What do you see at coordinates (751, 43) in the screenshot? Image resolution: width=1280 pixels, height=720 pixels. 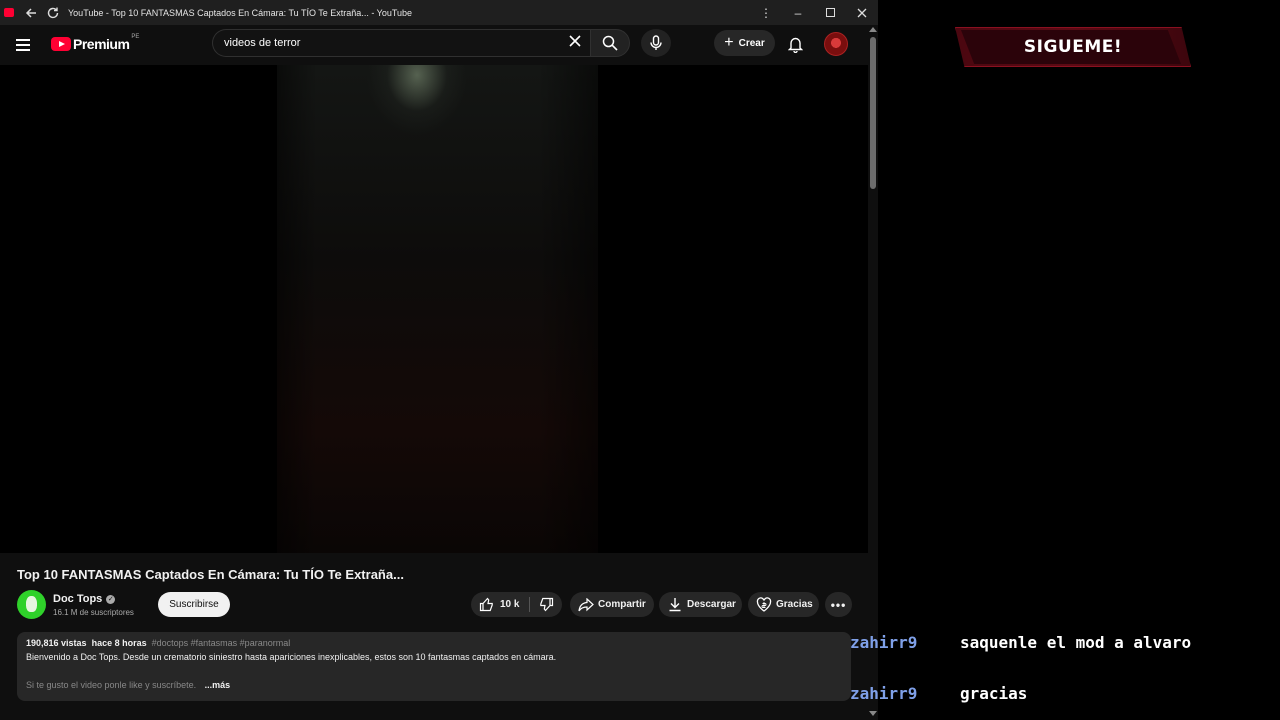 I see `create-label: Crear` at bounding box center [751, 43].